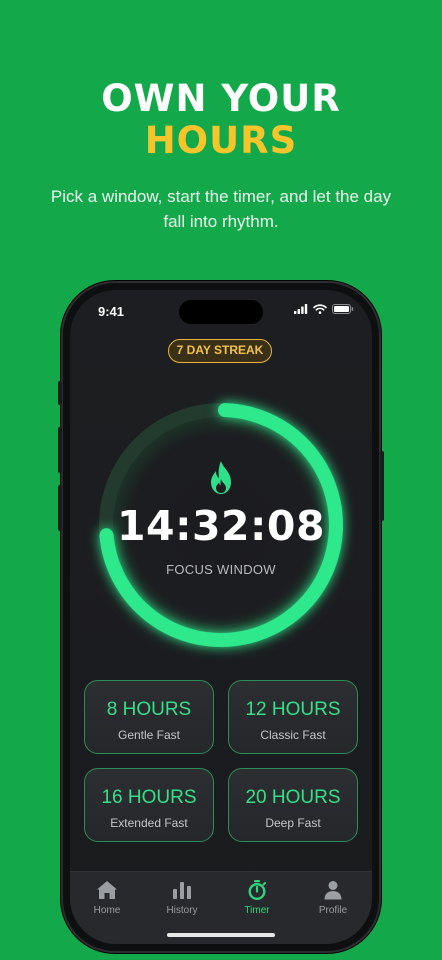 The height and width of the screenshot is (960, 442). Describe the element at coordinates (221, 98) in the screenshot. I see `hero-title-line1: OWN YOUR` at that location.